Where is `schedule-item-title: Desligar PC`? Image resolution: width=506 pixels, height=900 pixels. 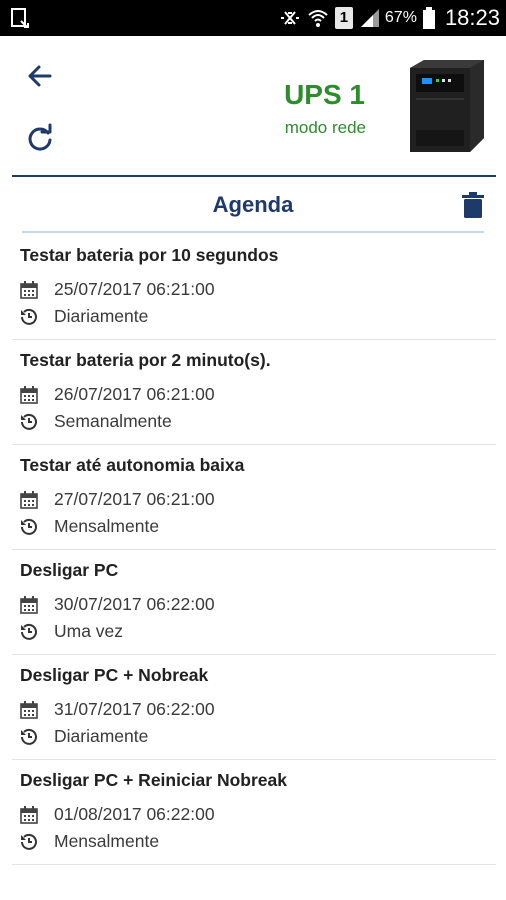
schedule-item-title: Desligar PC is located at coordinates (69, 570).